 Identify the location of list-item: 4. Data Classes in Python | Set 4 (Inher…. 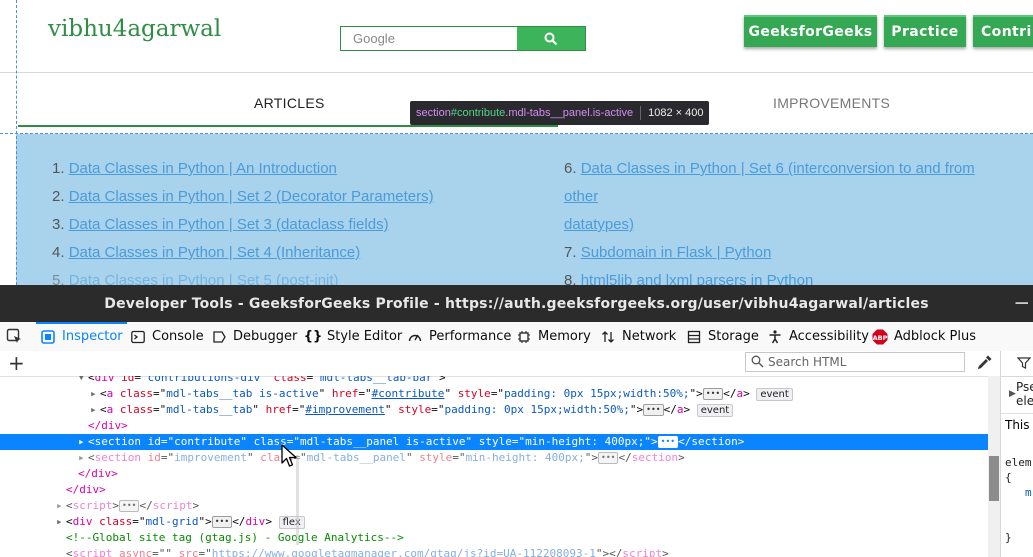
(302, 253).